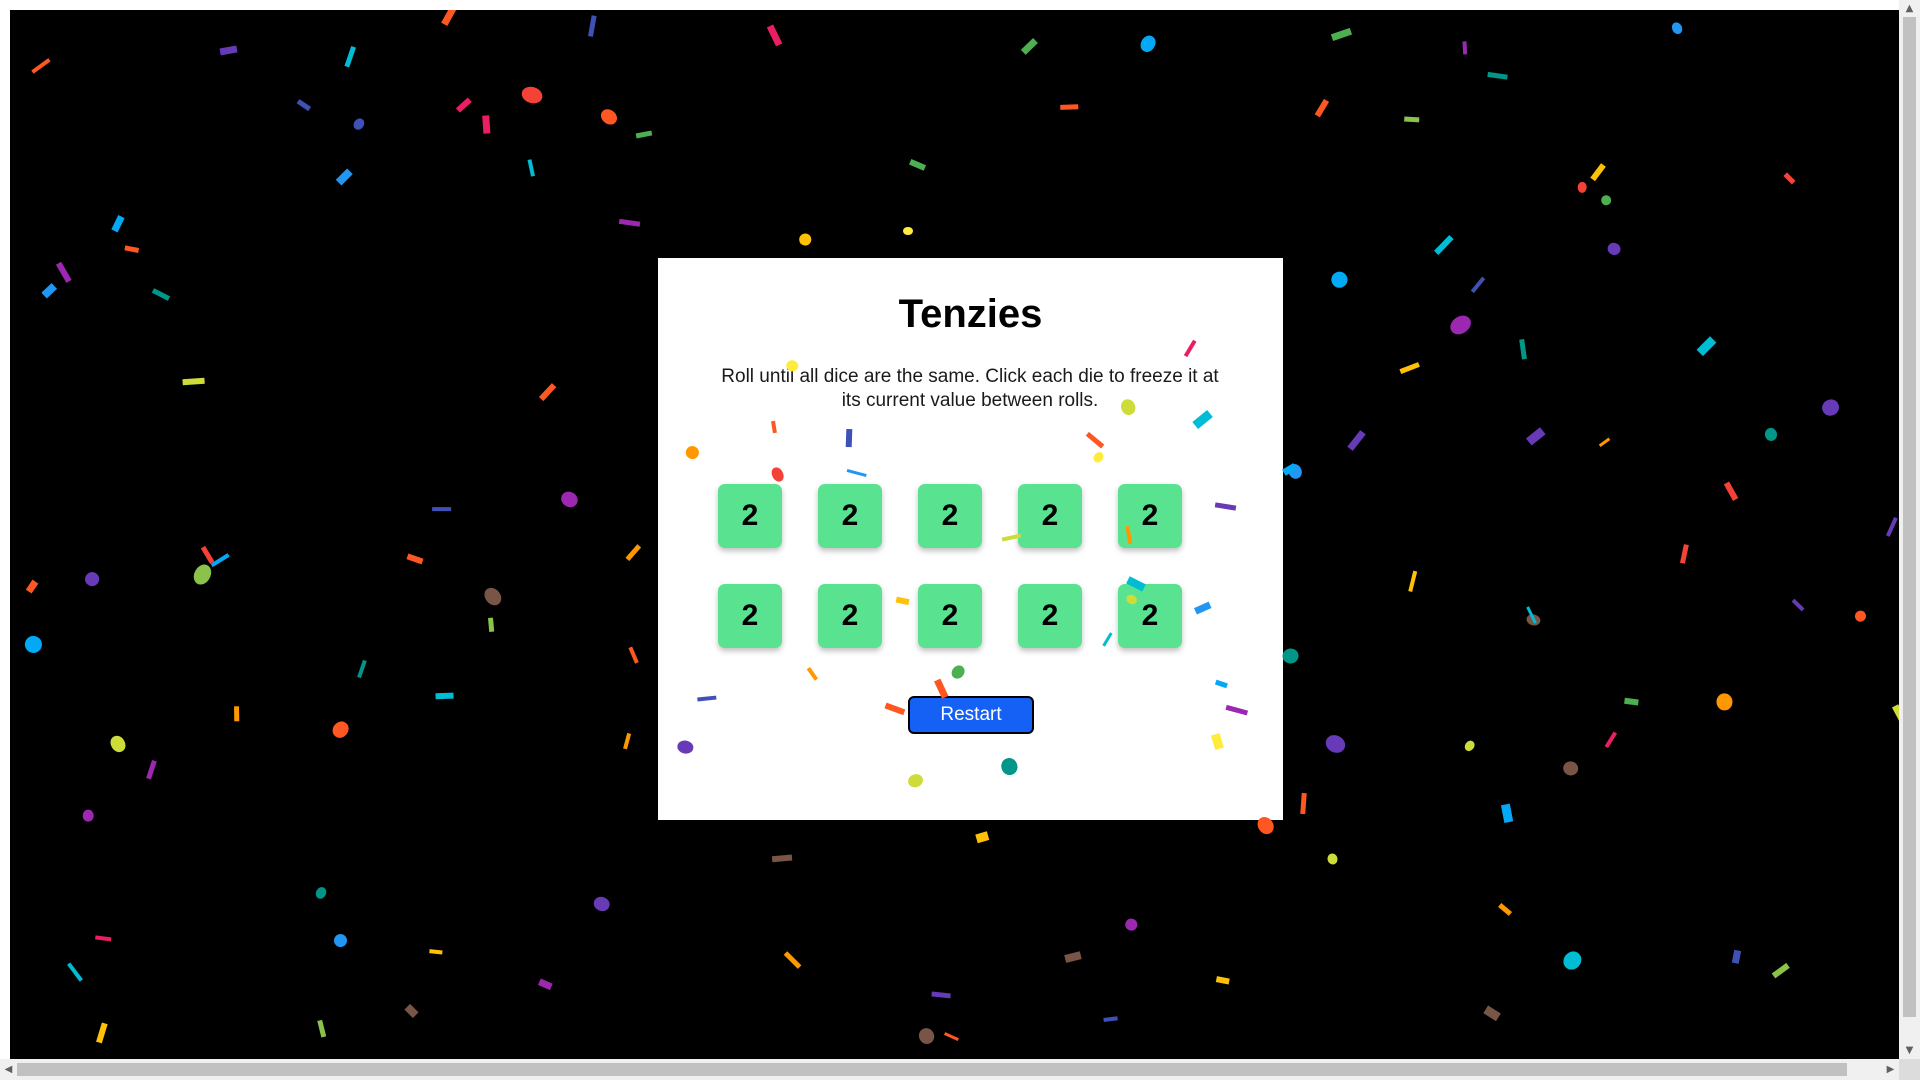  Describe the element at coordinates (932, 1069) in the screenshot. I see `horizontal-scroll-thumb` at that location.